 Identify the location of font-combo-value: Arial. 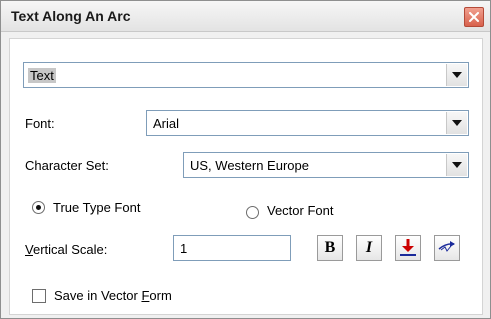
(166, 123).